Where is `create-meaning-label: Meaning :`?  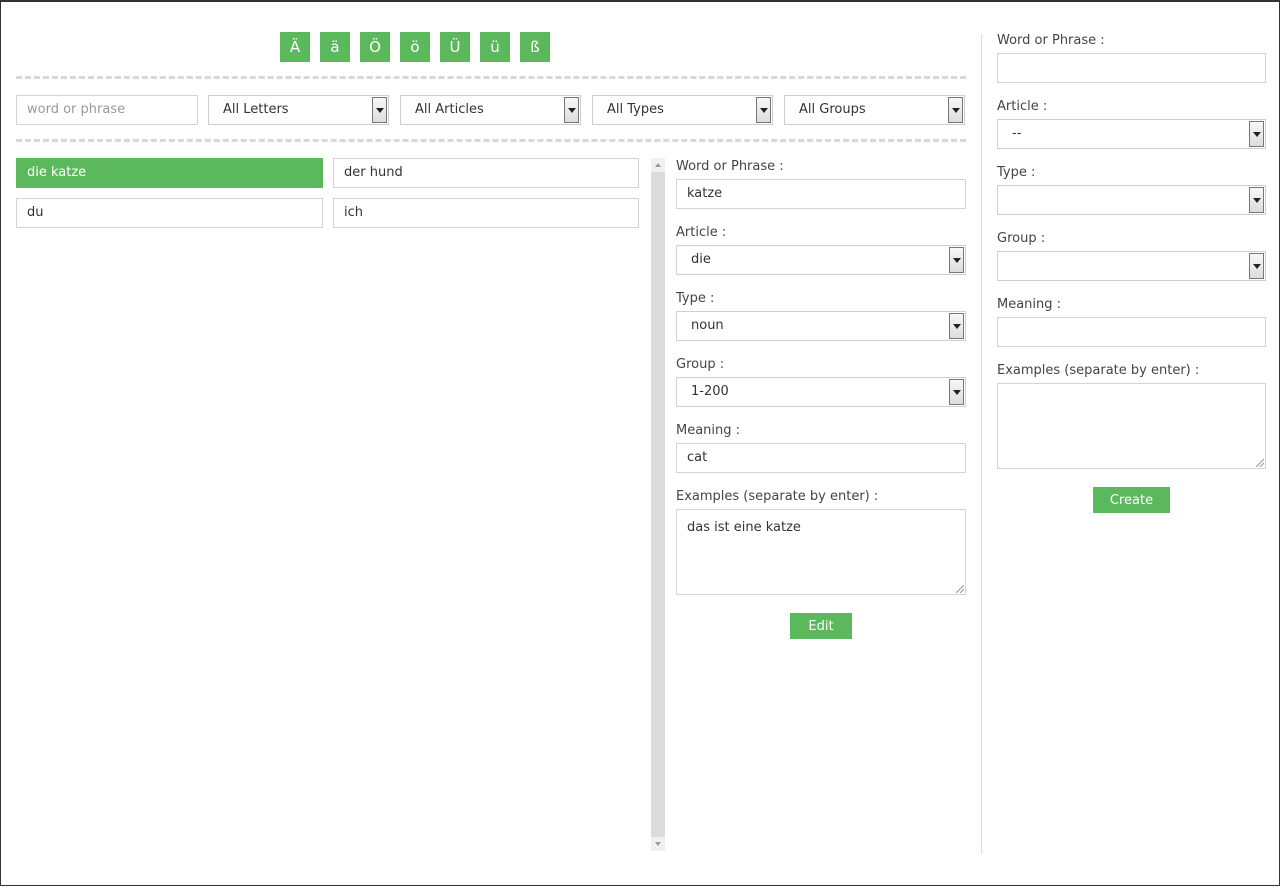 create-meaning-label: Meaning : is located at coordinates (1029, 304).